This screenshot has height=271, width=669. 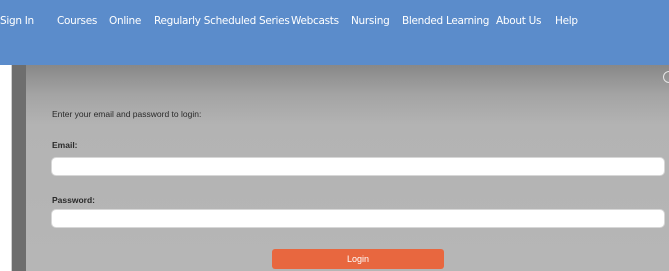 I want to click on close-icon, so click(x=666, y=77).